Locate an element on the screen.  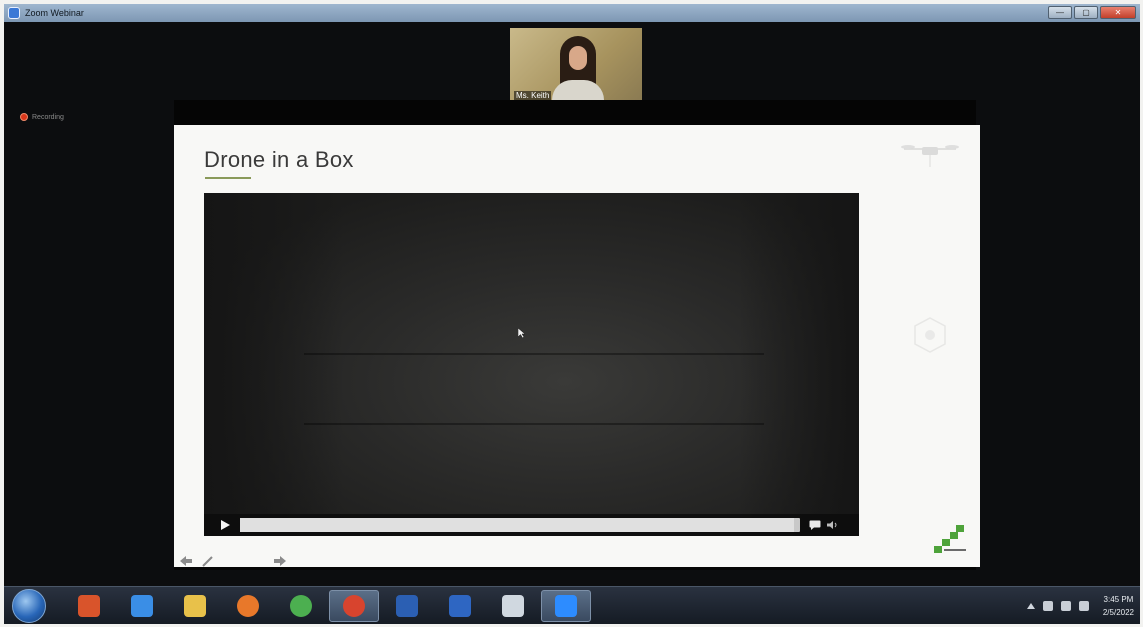
company-logo is located at coordinates (950, 539).